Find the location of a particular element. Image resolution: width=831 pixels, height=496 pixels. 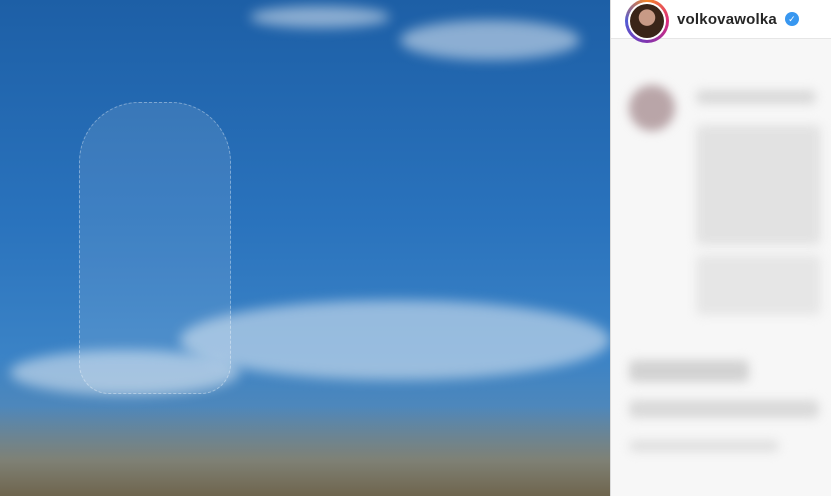

blurred-avatar is located at coordinates (652, 108).